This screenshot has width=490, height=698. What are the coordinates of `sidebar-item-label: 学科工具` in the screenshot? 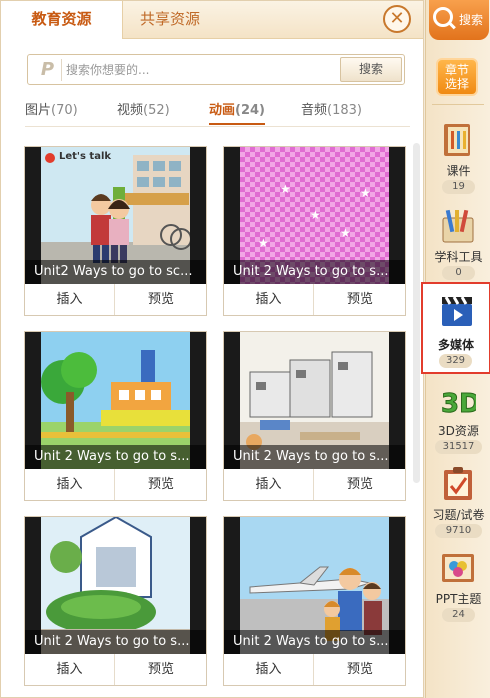 It's located at (458, 257).